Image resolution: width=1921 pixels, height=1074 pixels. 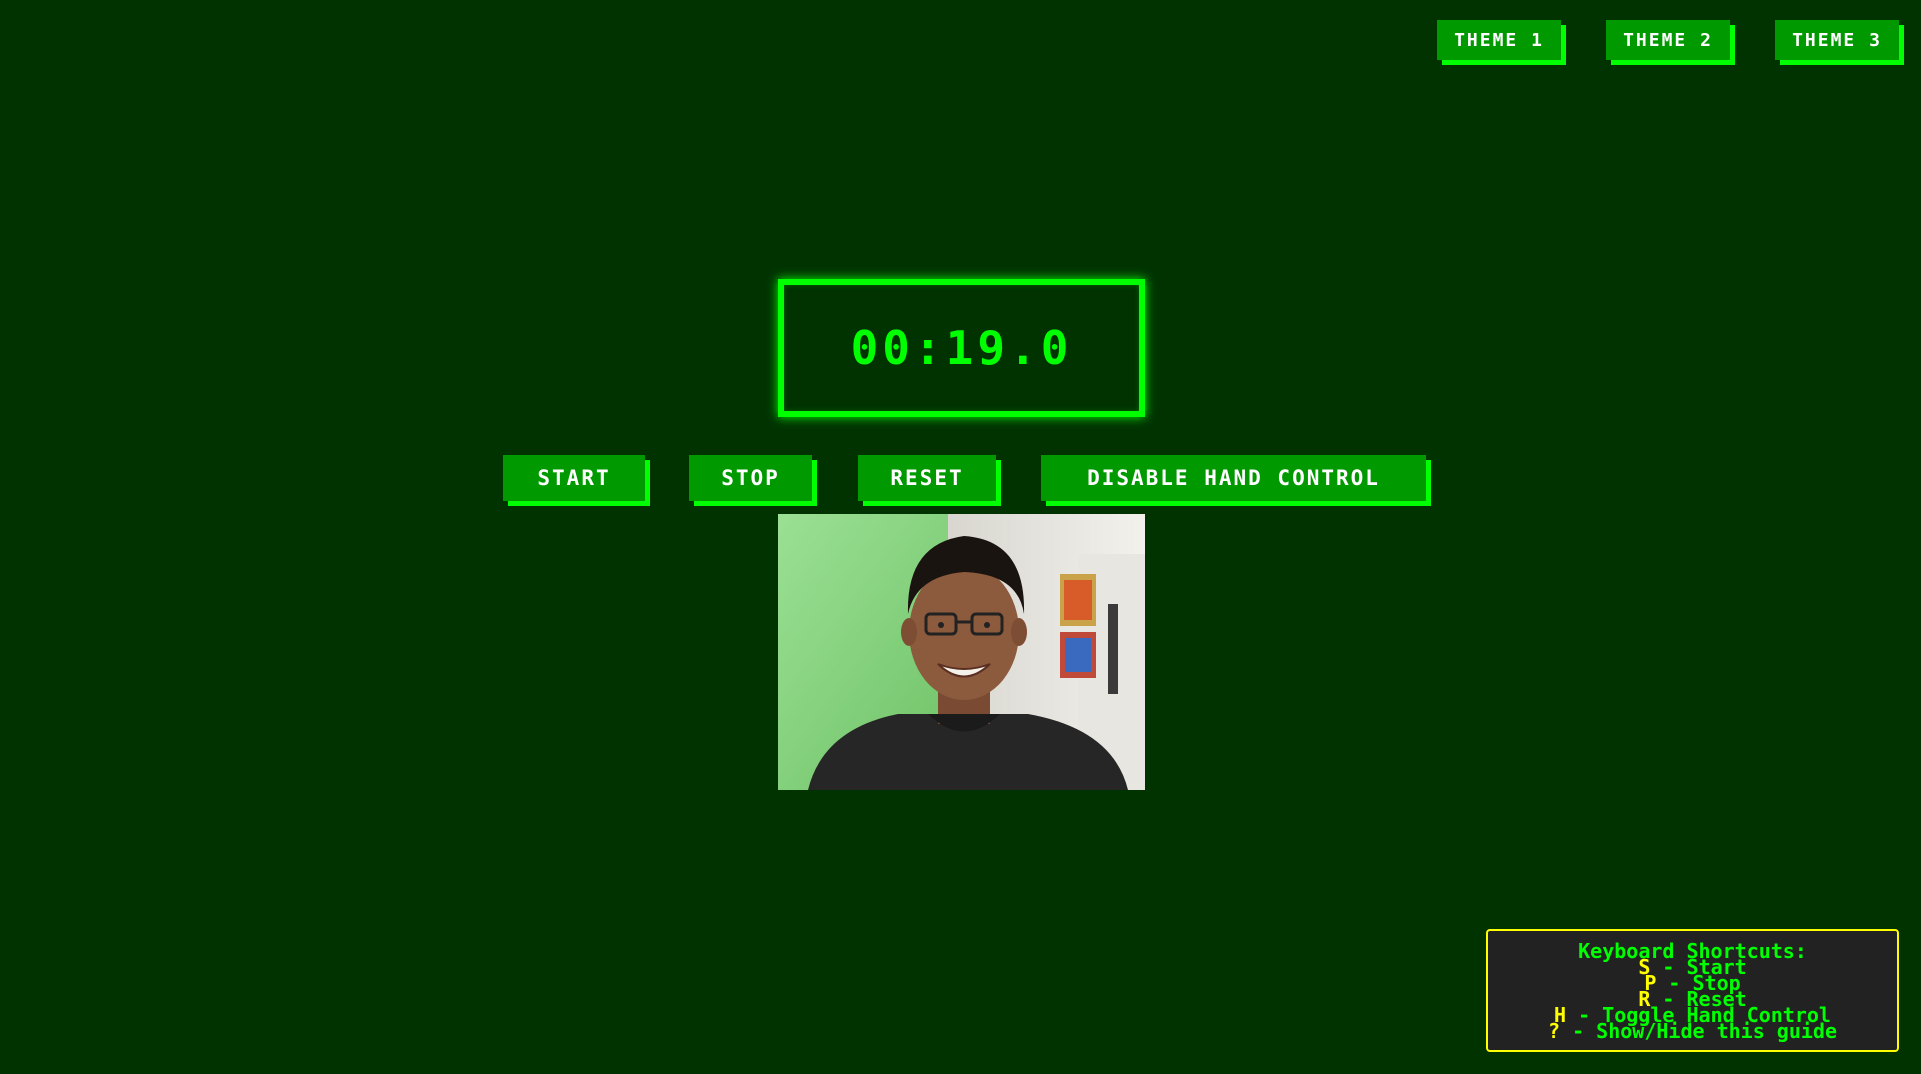 I want to click on start-button: START, so click(x=574, y=478).